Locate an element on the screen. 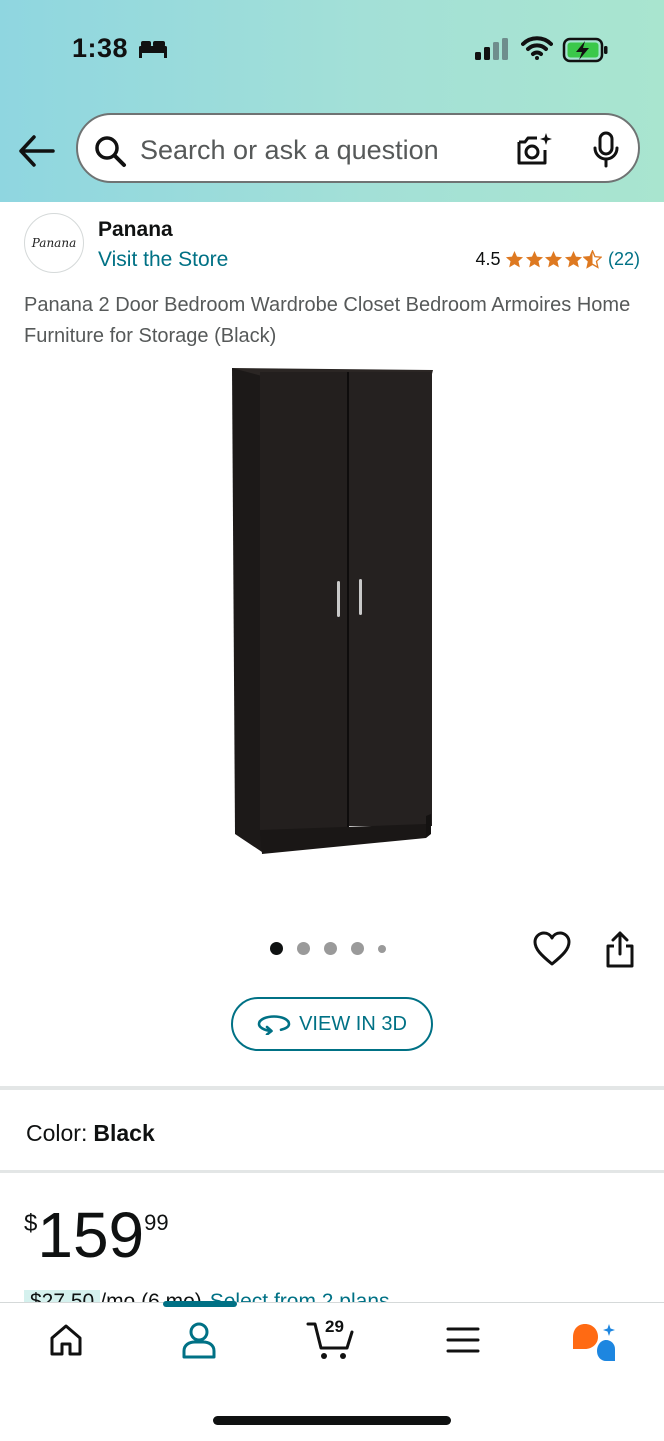 The height and width of the screenshot is (1441, 664). share-icon is located at coordinates (620, 950).